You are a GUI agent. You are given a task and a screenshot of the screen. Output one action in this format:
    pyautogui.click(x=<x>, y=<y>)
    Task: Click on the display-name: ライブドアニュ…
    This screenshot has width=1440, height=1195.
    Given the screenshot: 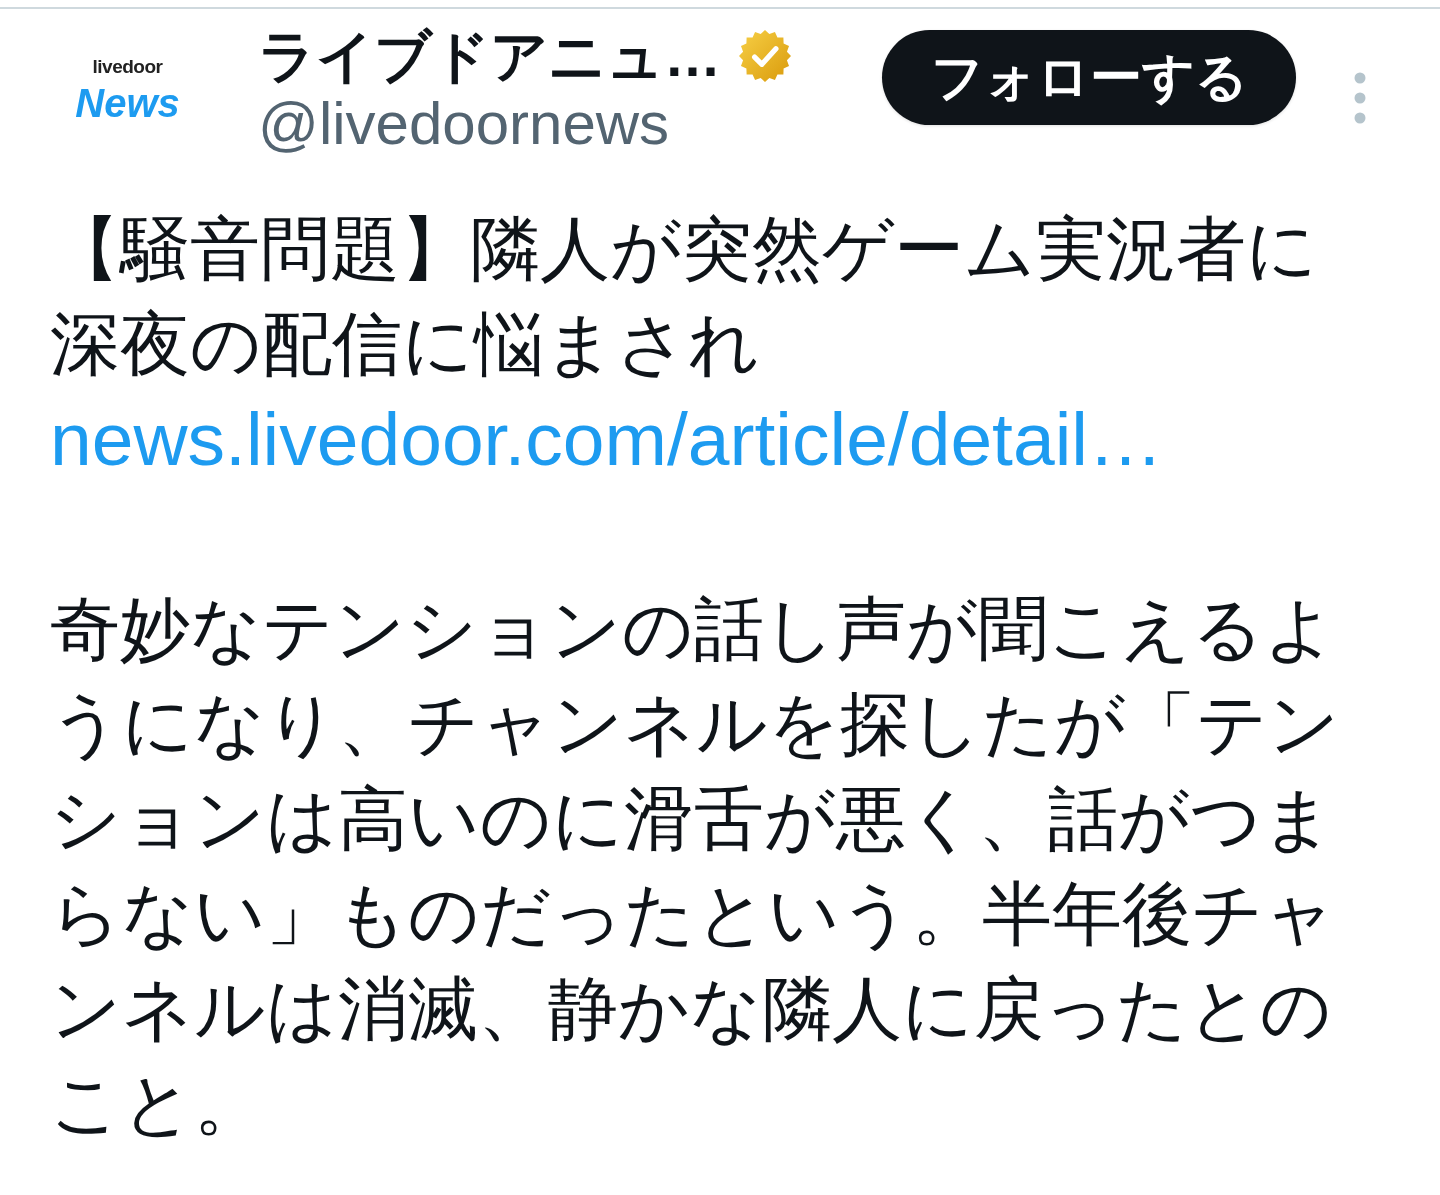 What is the action you would take?
    pyautogui.click(x=489, y=56)
    